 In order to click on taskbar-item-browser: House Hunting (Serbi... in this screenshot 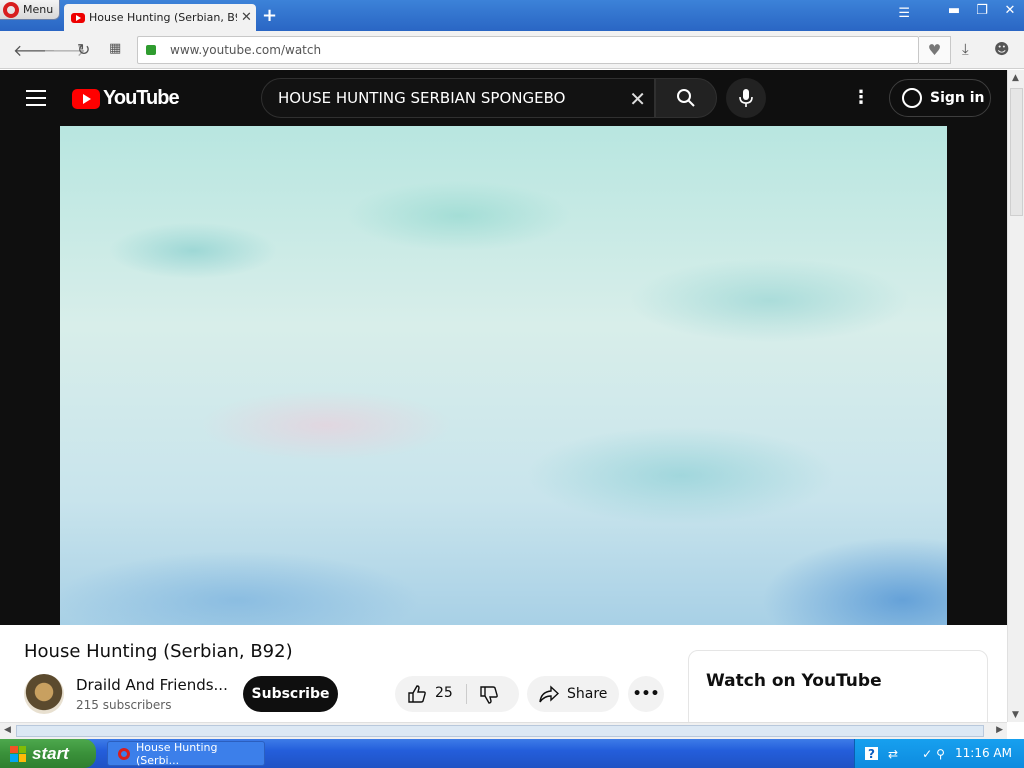, I will do `click(186, 753)`.